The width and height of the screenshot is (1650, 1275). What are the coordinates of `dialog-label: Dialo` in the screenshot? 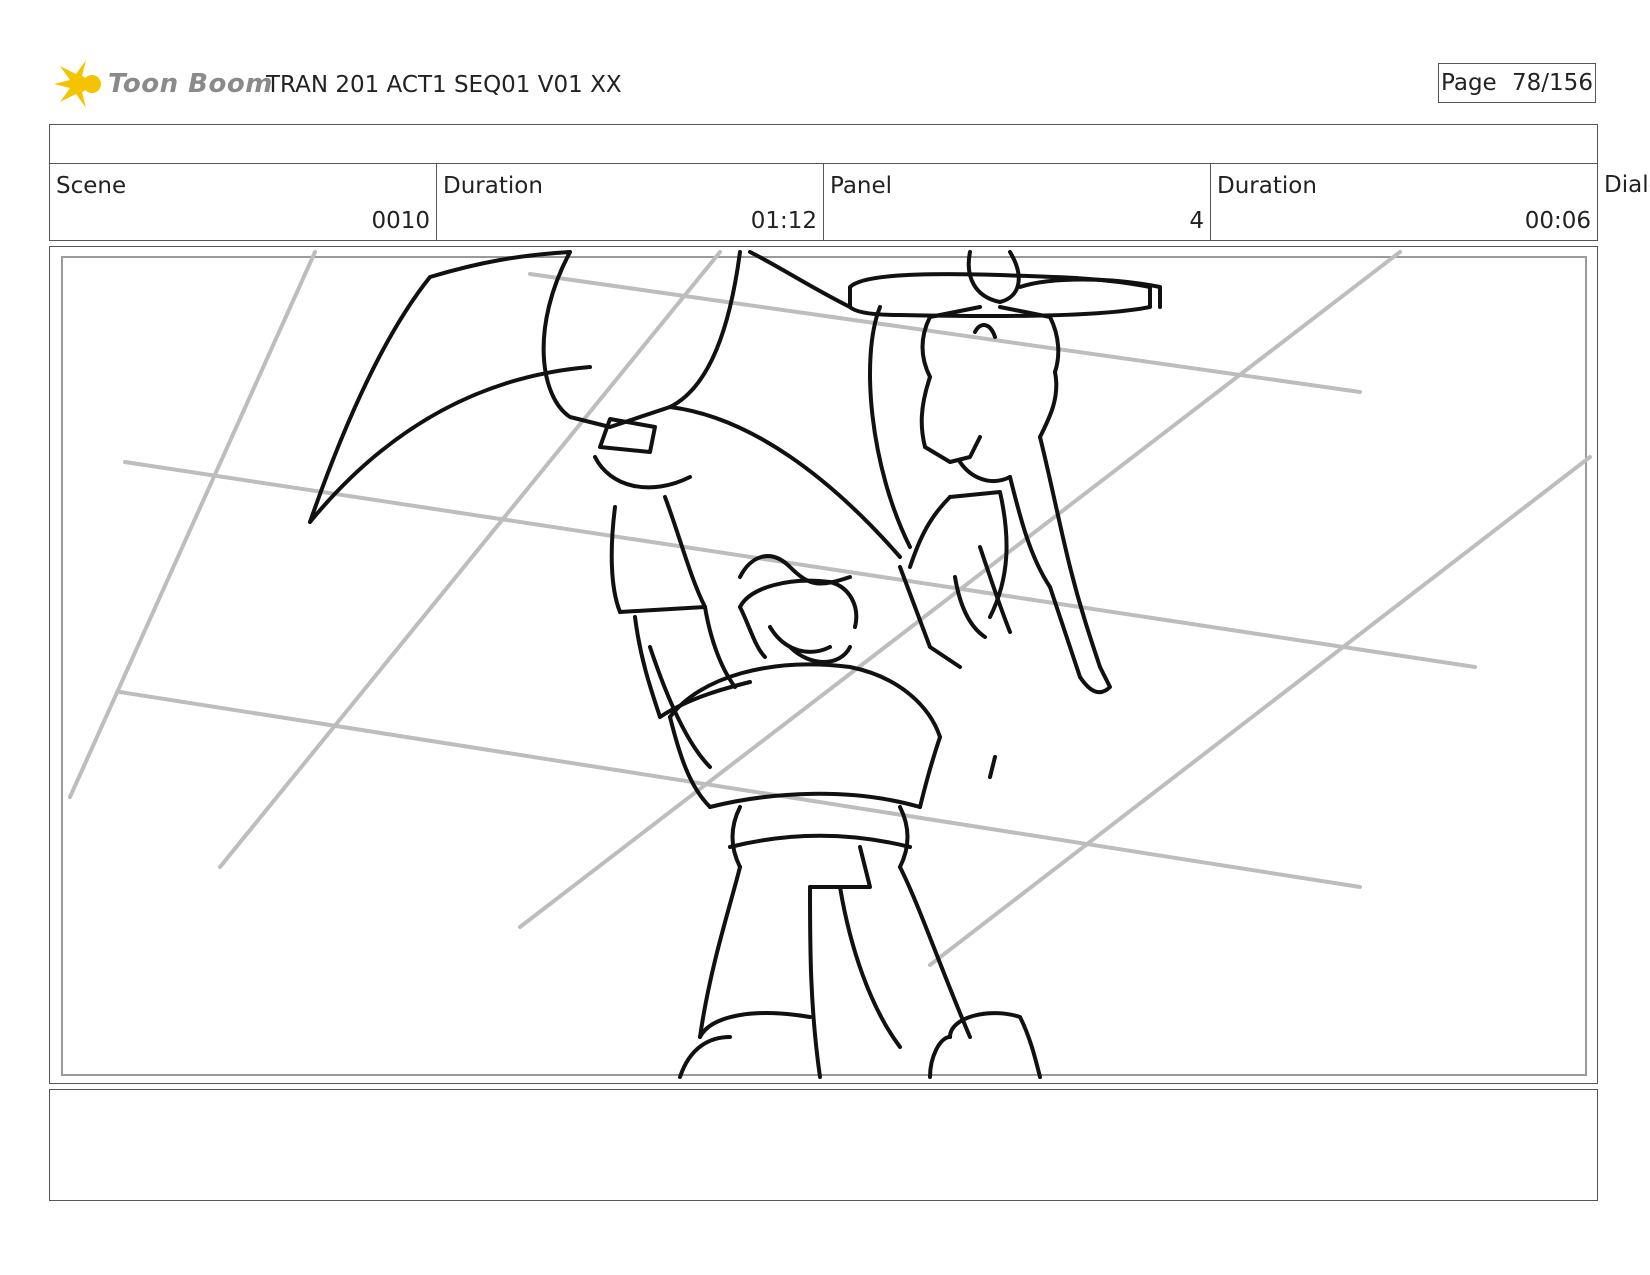 It's located at (1627, 185).